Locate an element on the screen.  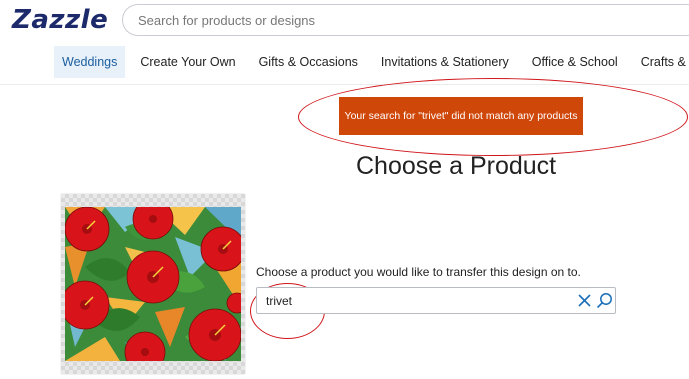
search-icon is located at coordinates (604, 300).